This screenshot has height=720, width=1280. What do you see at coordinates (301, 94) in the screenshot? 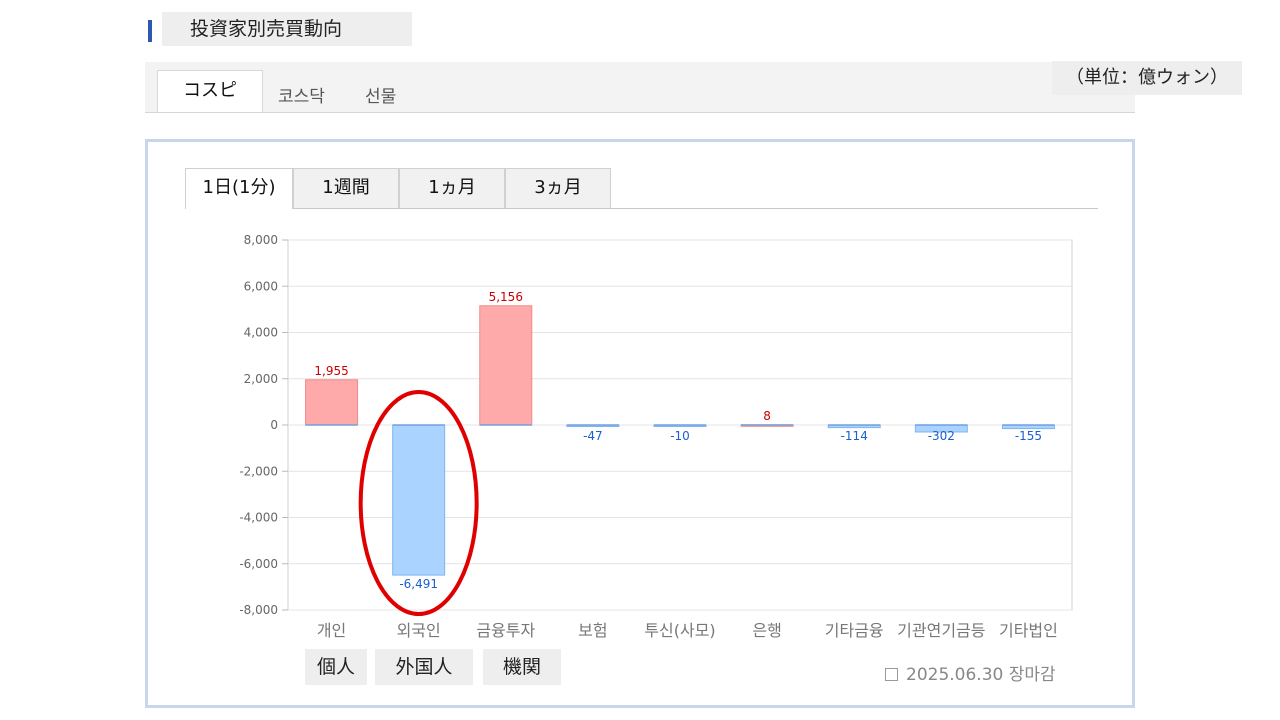
I see `tab-kosdaq: 코스닥` at bounding box center [301, 94].